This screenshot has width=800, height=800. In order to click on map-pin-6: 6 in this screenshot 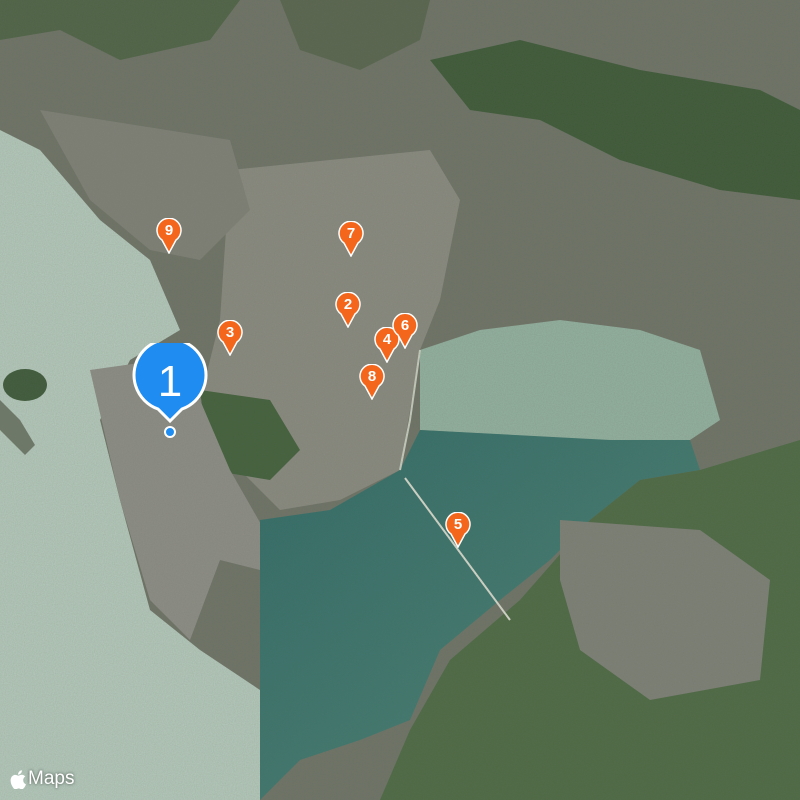, I will do `click(405, 331)`.